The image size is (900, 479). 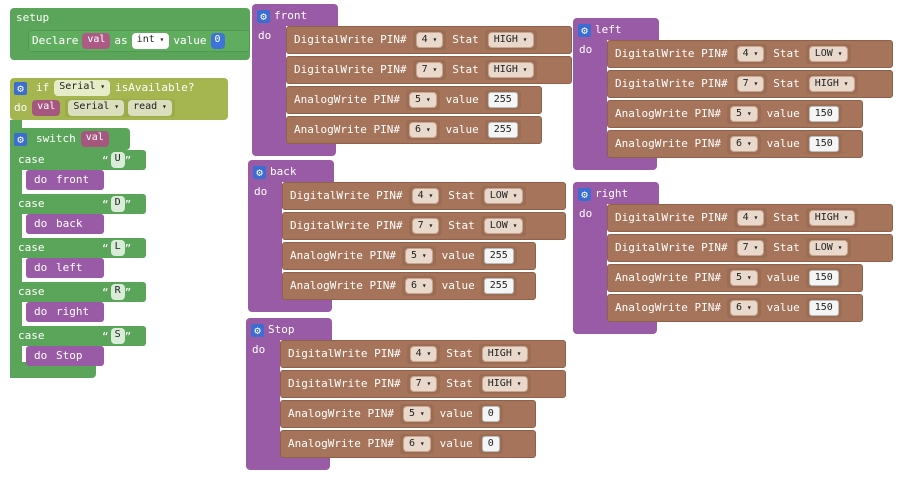 What do you see at coordinates (65, 224) in the screenshot?
I see `call-back-block: do back` at bounding box center [65, 224].